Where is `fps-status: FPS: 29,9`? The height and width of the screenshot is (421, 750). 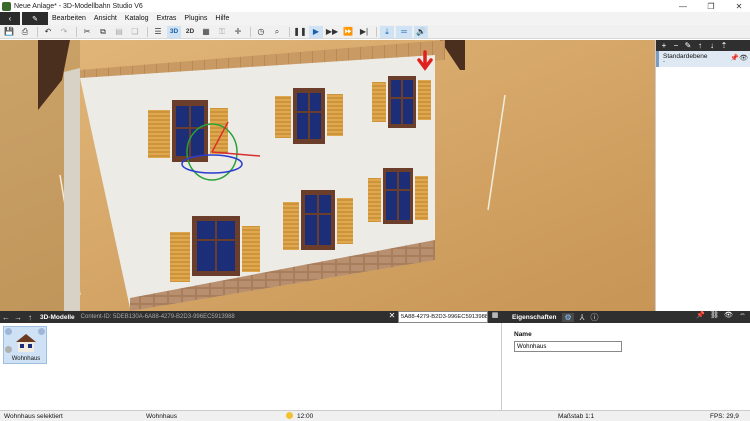
fps-status: FPS: 29,9 is located at coordinates (724, 416).